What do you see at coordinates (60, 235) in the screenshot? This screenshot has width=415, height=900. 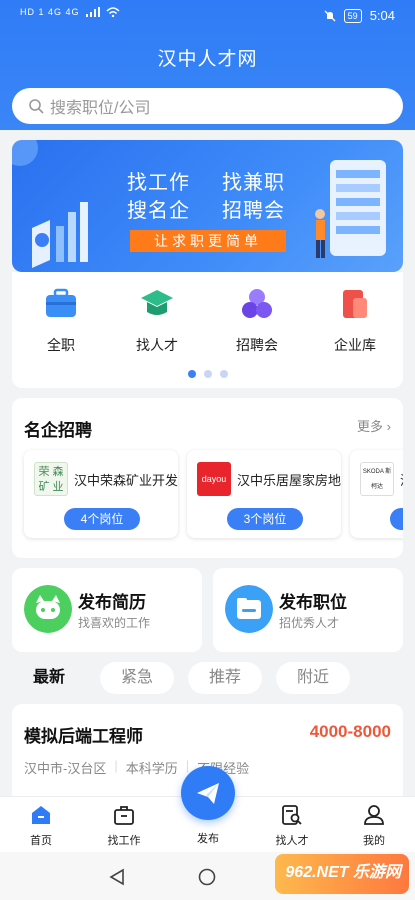 I see `bar-chart-illustration` at bounding box center [60, 235].